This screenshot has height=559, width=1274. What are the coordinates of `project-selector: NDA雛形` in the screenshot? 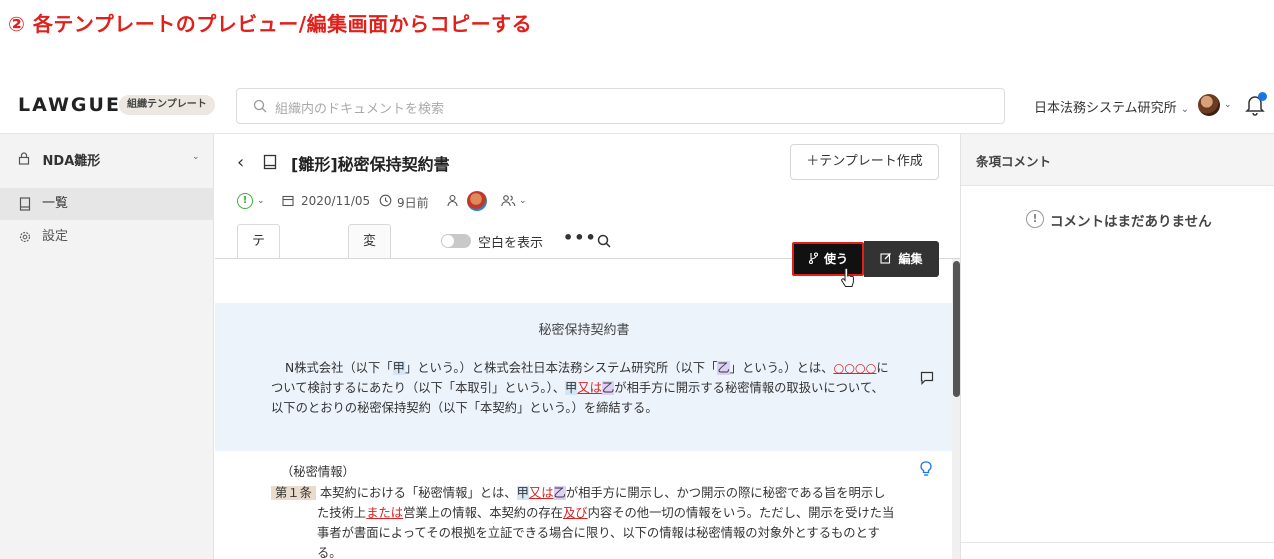 It's located at (59, 159).